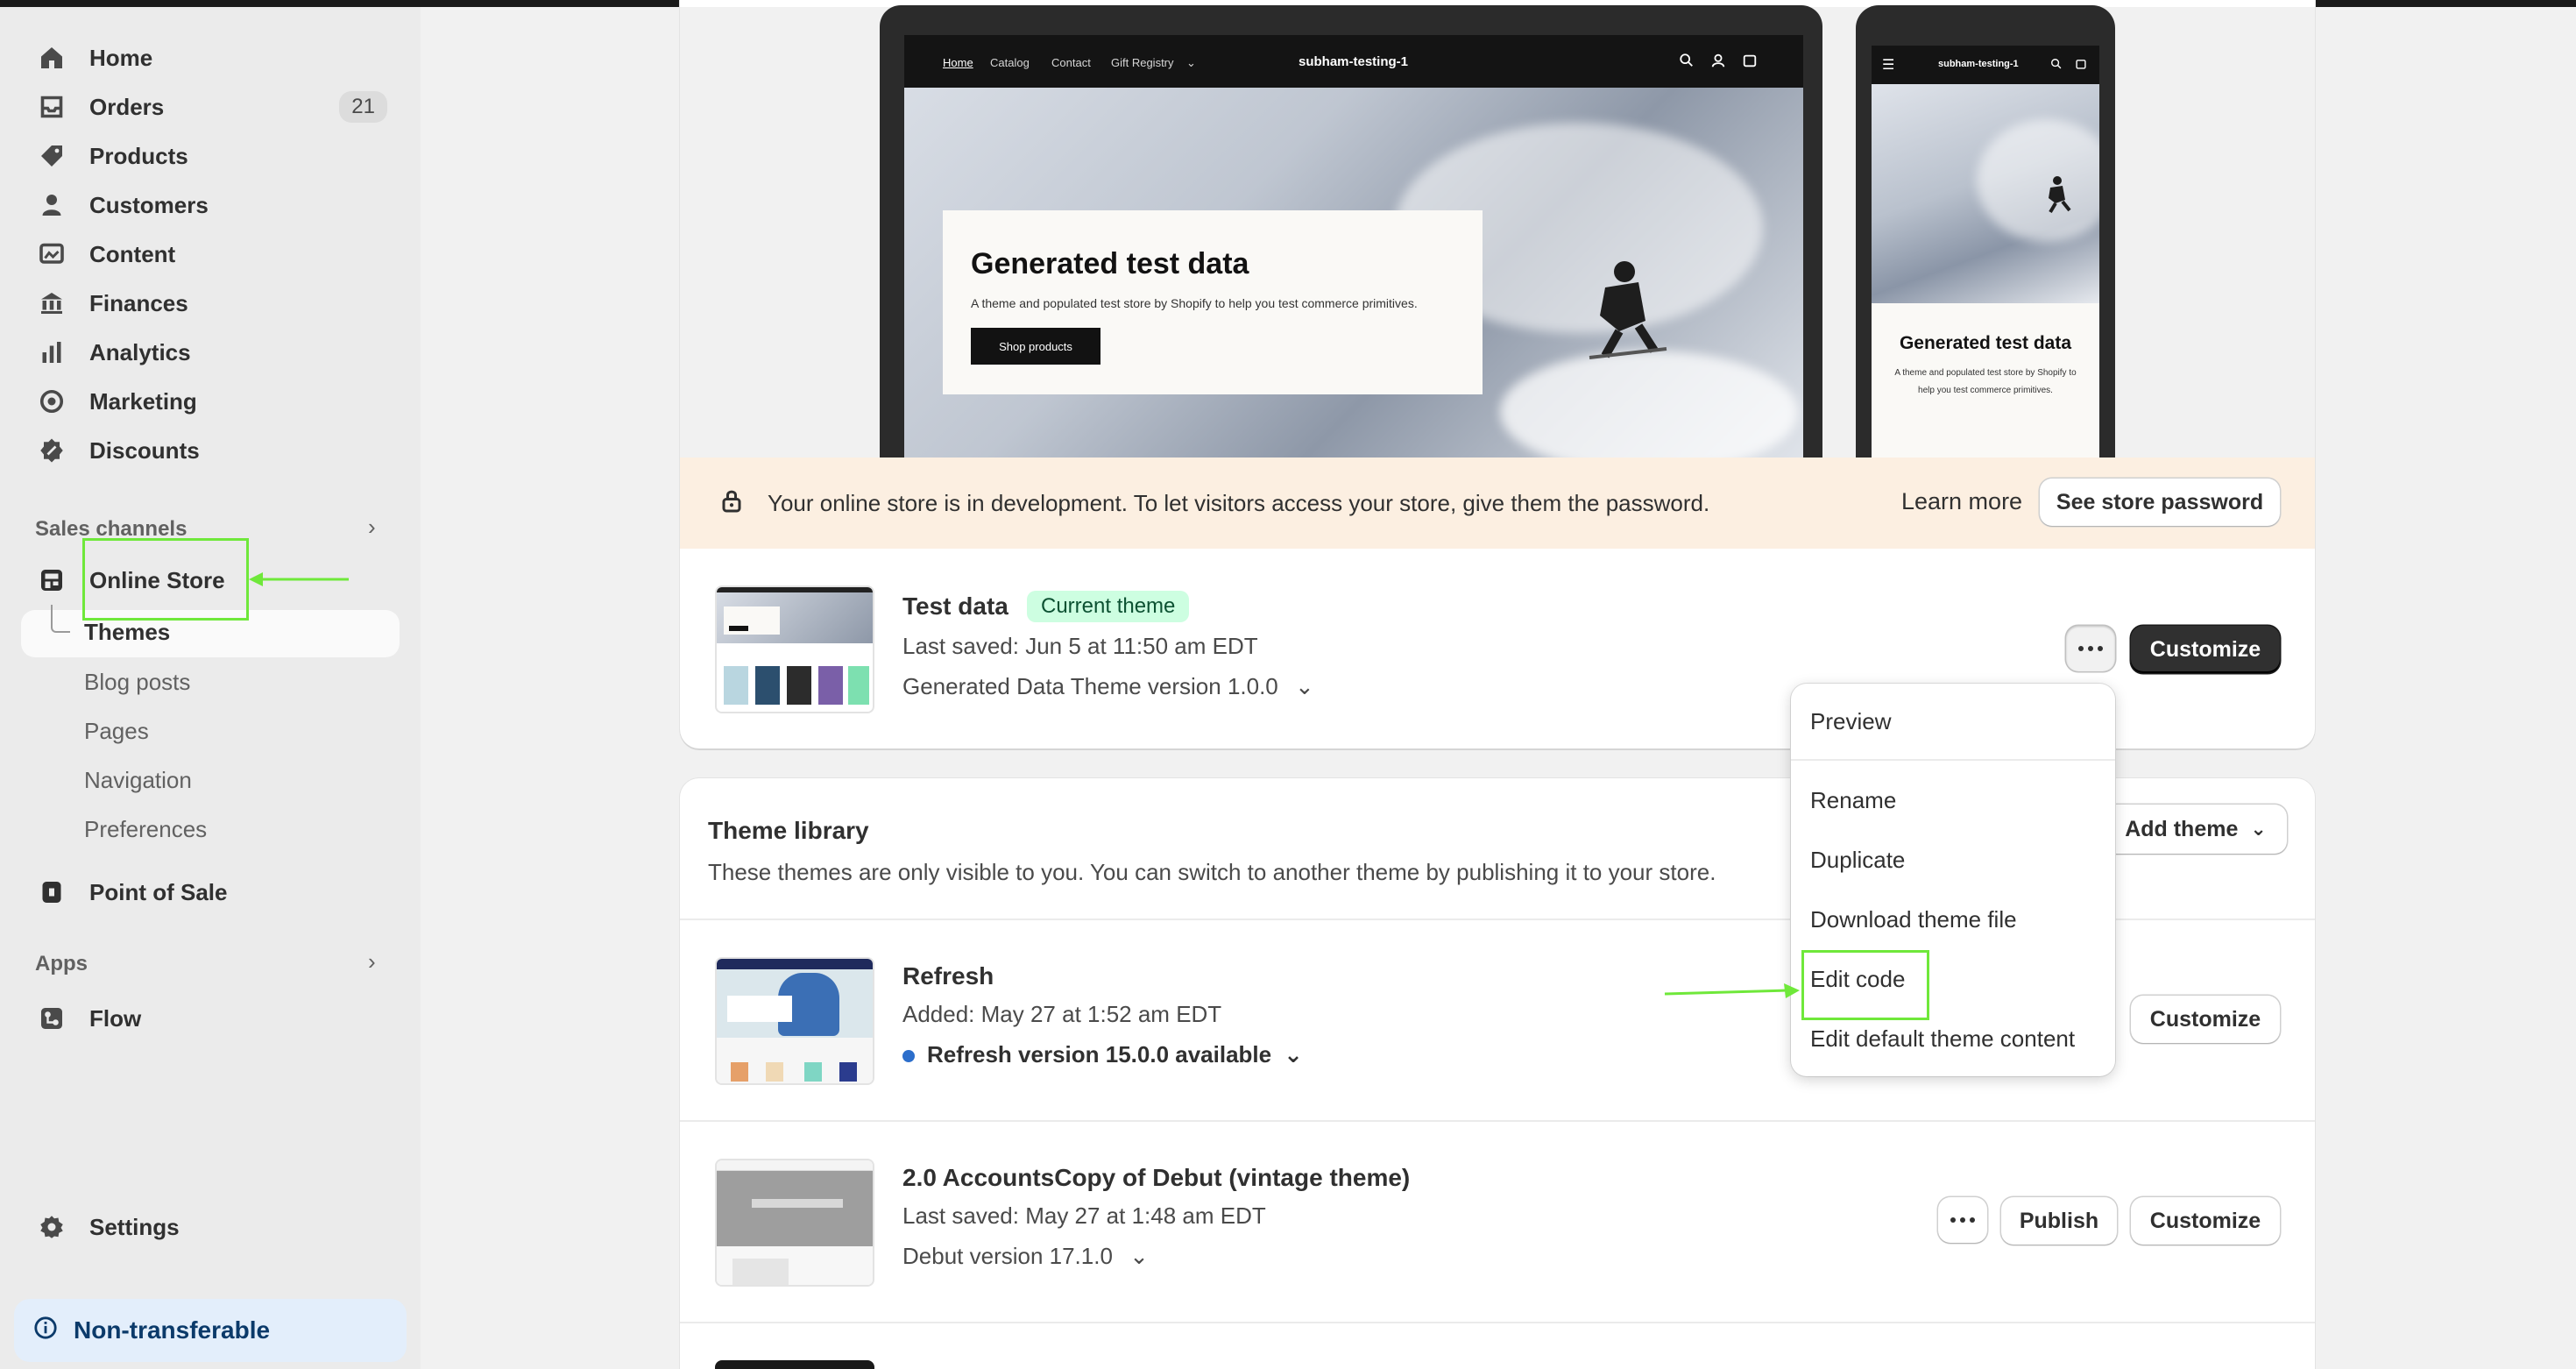  Describe the element at coordinates (794, 1021) in the screenshot. I see `refresh-theme-thumbnail` at that location.